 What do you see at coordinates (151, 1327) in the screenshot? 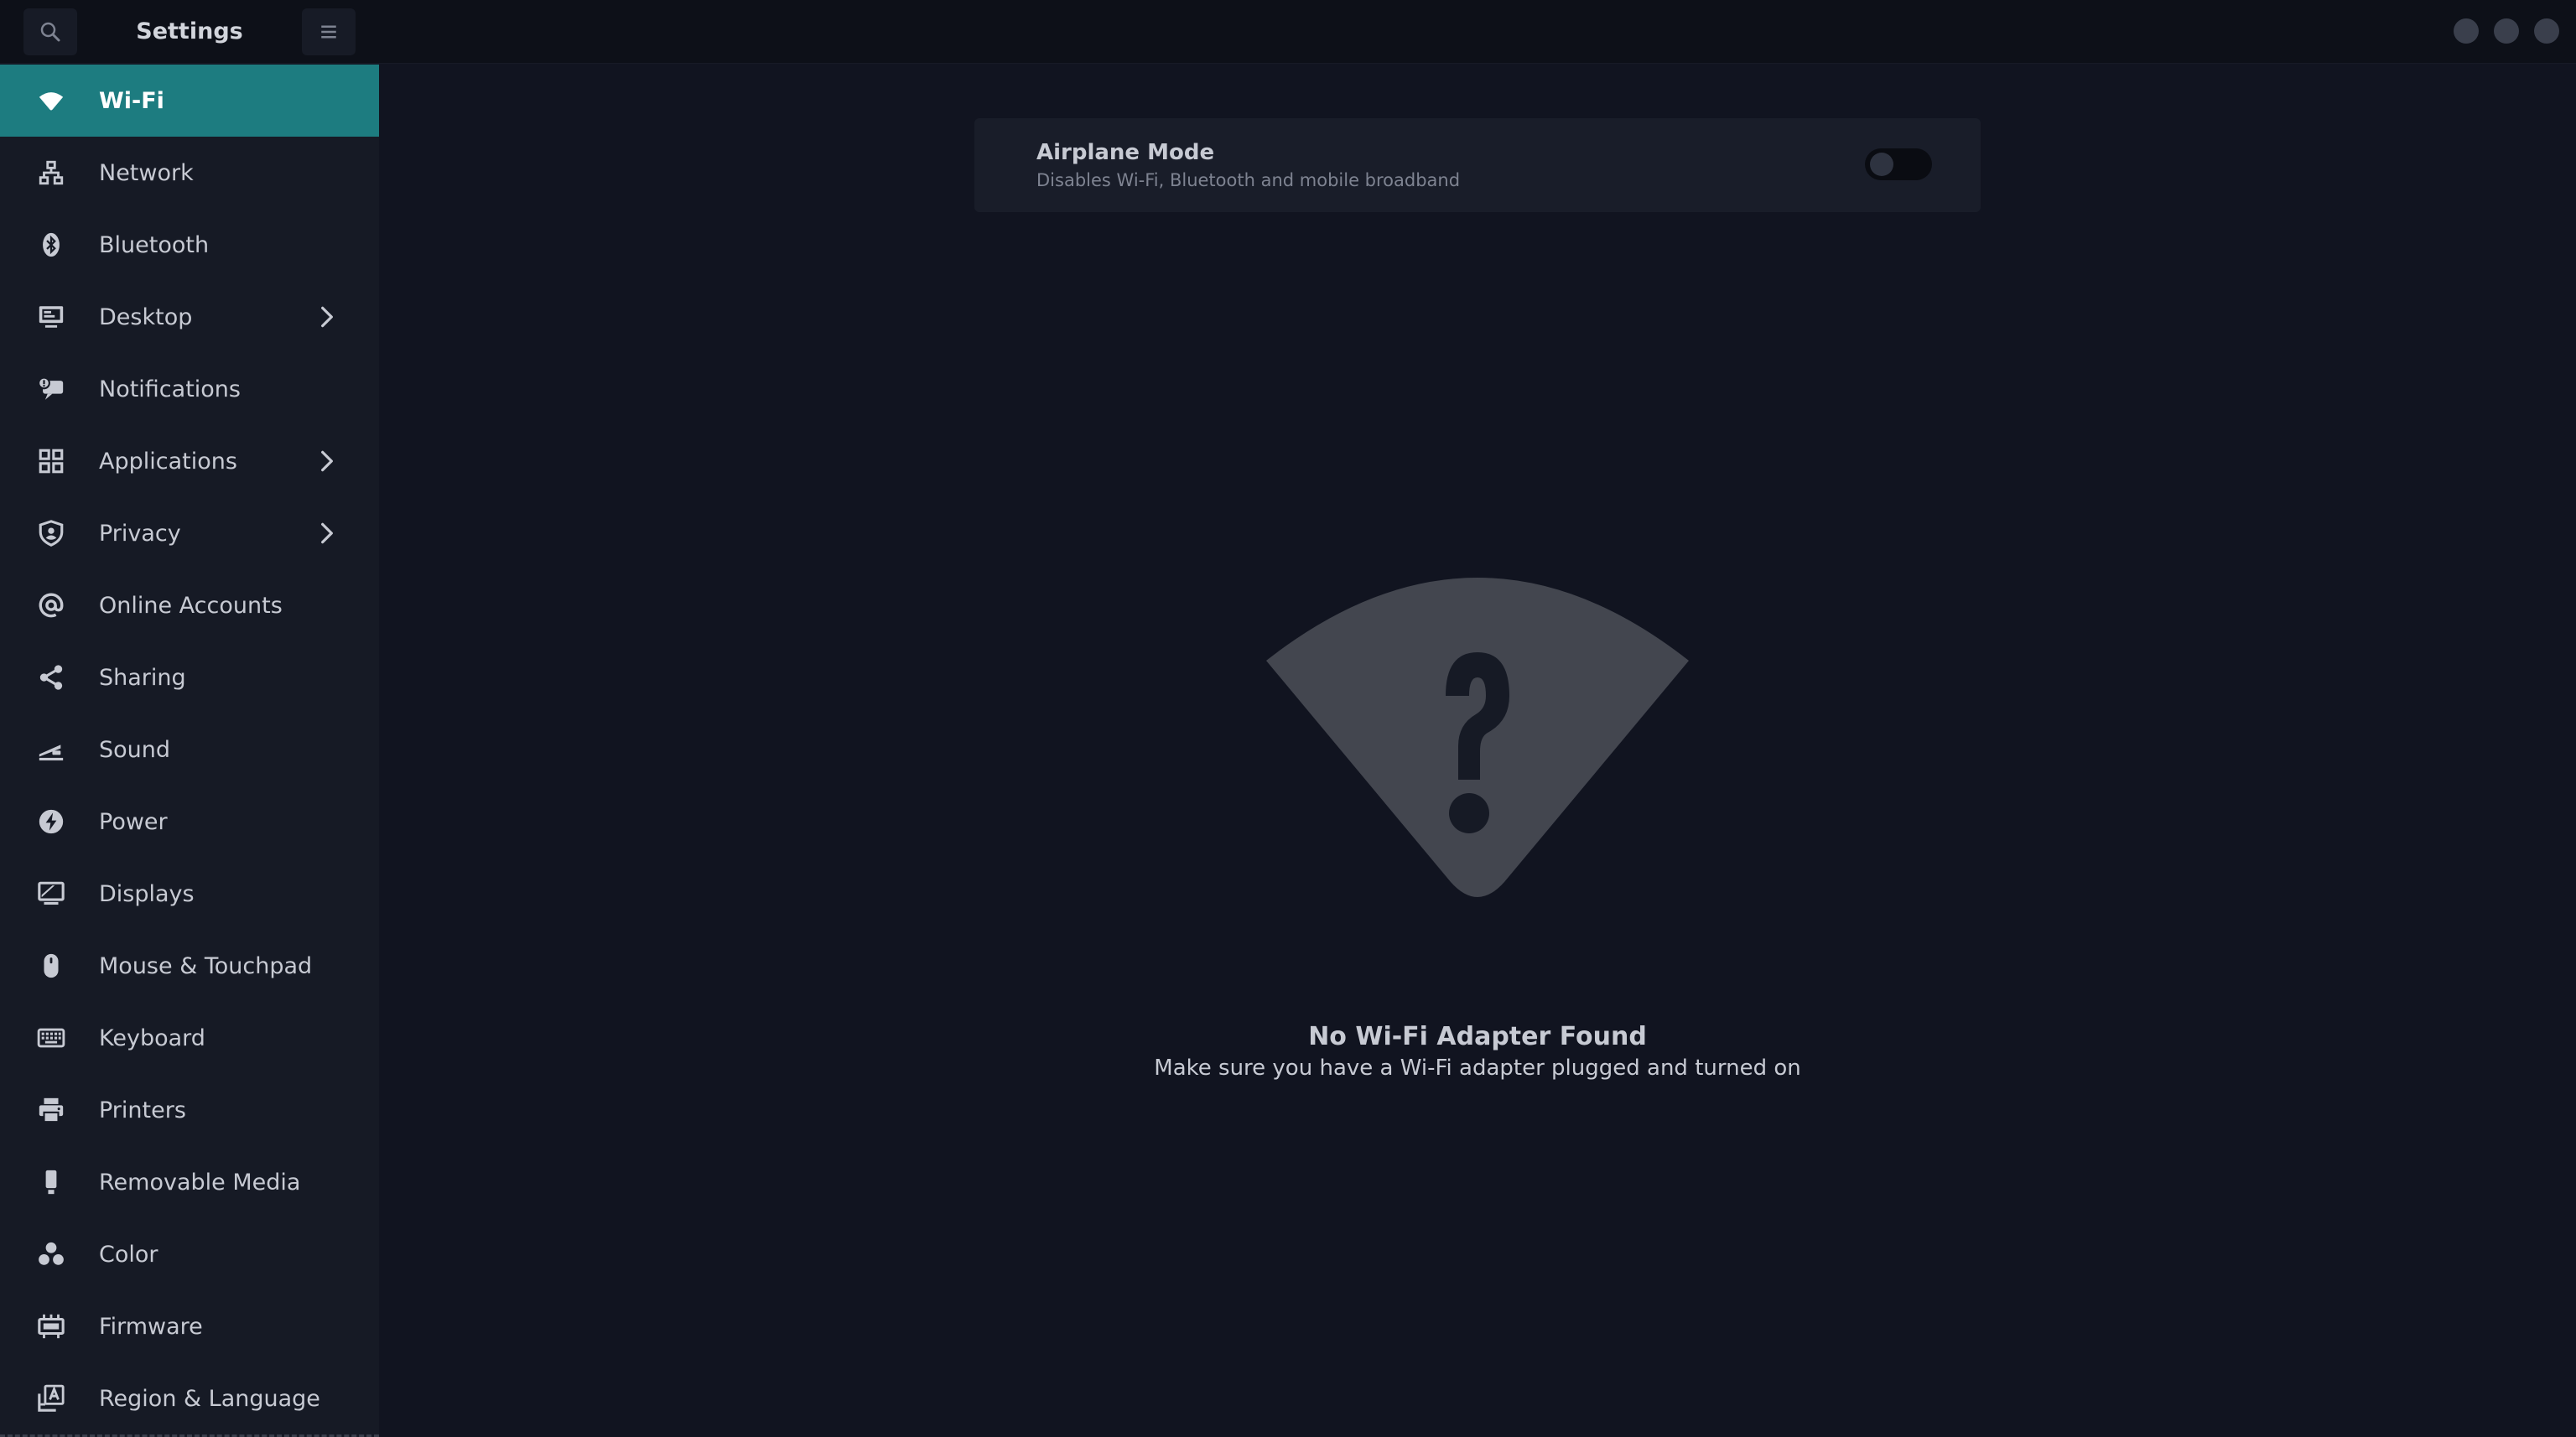
I see `sidebar-item-label: Firmware` at bounding box center [151, 1327].